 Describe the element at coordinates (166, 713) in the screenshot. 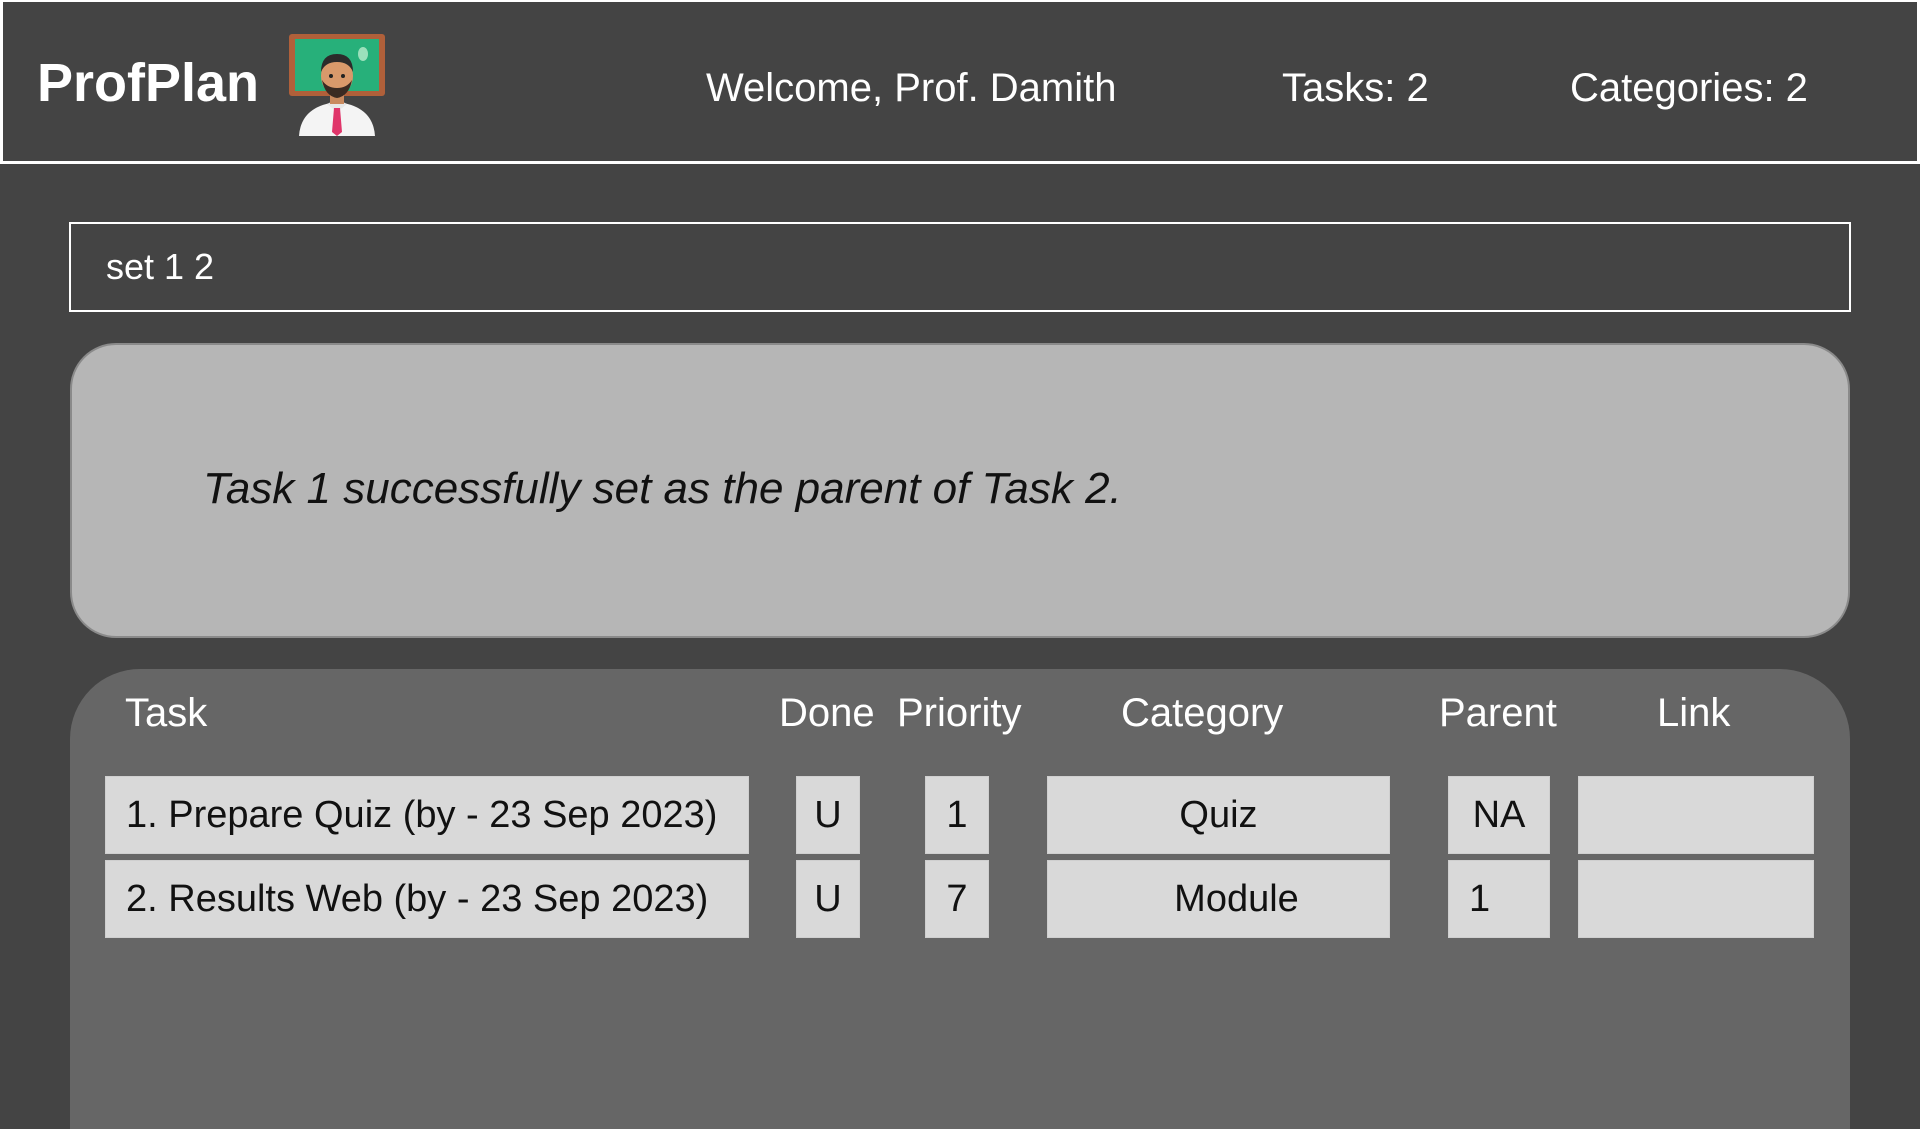

I see `column-header-task: Task` at that location.